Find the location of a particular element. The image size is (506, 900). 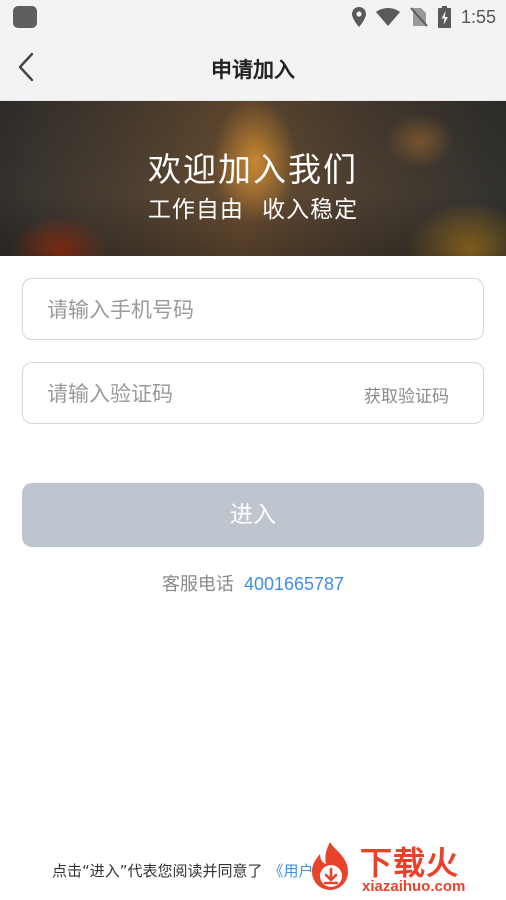

customer-service: 客服电话 4001665787 is located at coordinates (253, 583).